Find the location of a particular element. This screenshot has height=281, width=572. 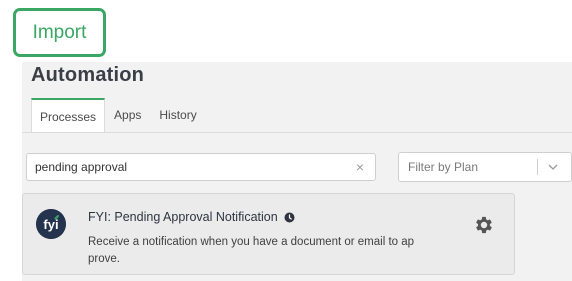

tab-history: History is located at coordinates (177, 115).